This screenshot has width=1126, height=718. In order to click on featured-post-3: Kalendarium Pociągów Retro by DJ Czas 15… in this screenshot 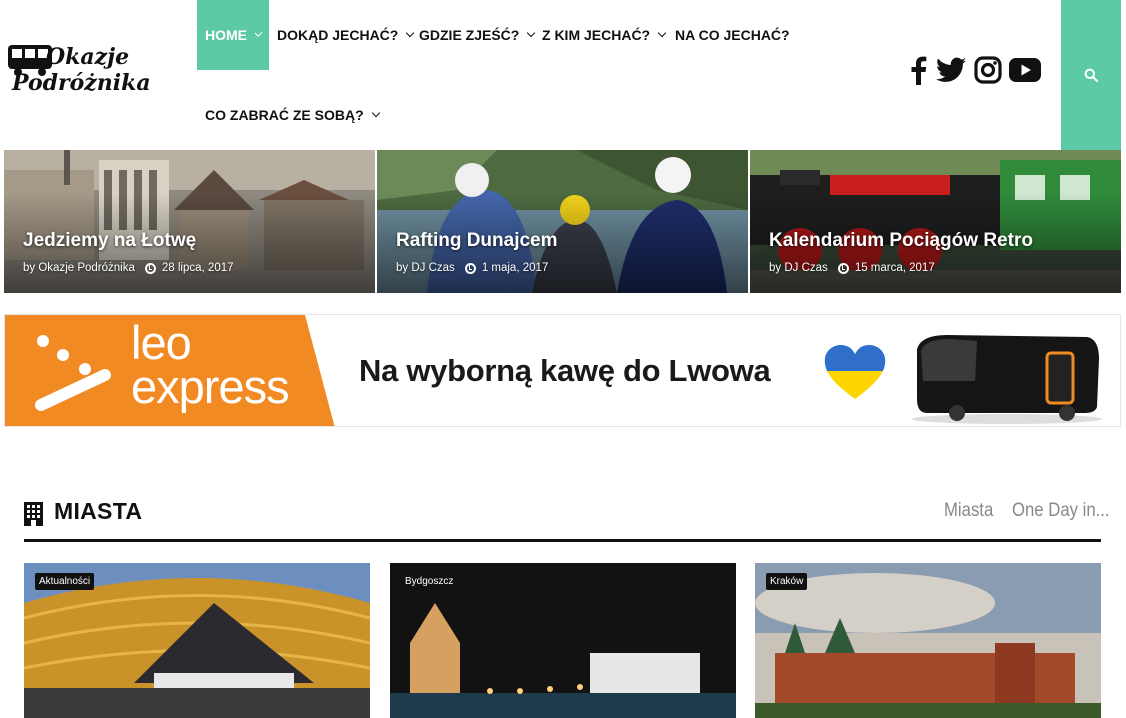, I will do `click(935, 221)`.